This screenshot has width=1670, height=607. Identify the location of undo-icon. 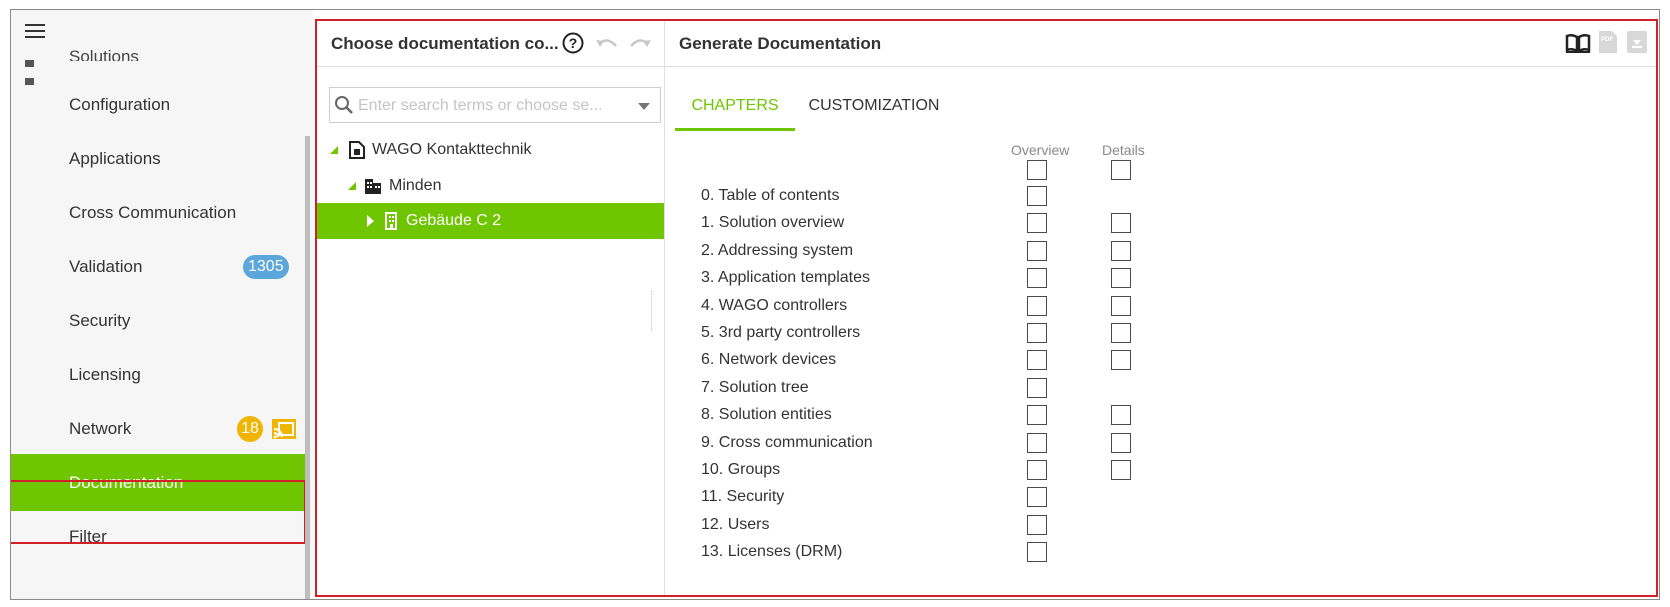
(607, 44).